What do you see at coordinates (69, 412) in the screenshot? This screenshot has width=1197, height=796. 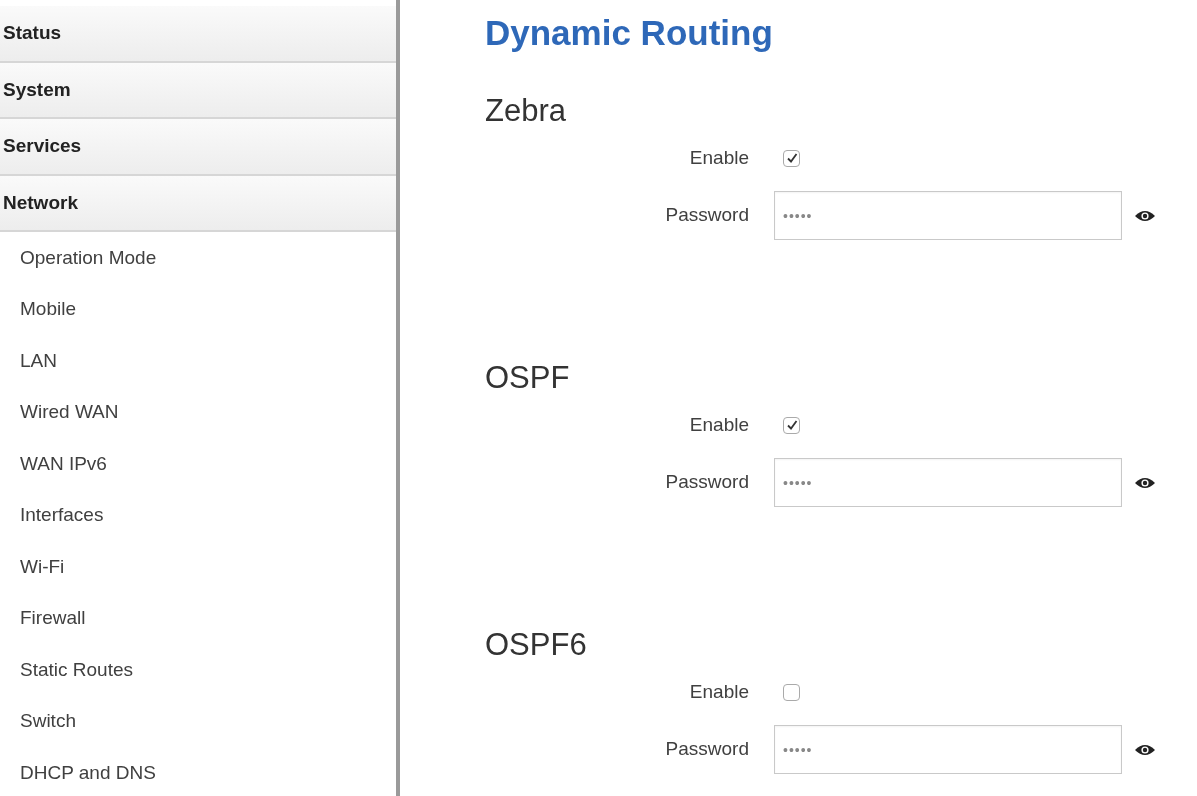 I see `menu-item: Wired WAN` at bounding box center [69, 412].